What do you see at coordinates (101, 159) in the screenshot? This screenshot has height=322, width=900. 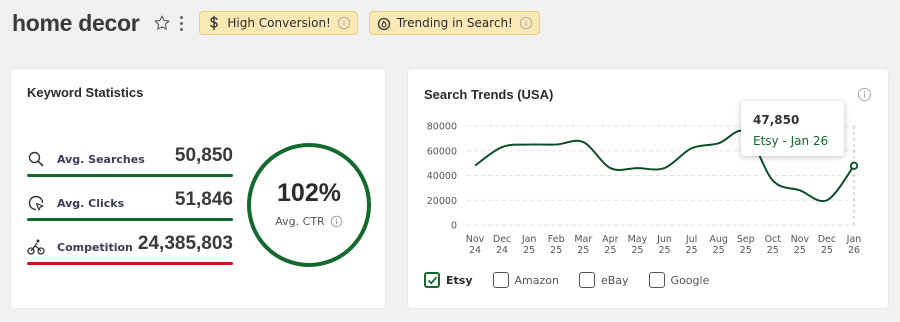 I see `stat-label: Avg. Searches` at bounding box center [101, 159].